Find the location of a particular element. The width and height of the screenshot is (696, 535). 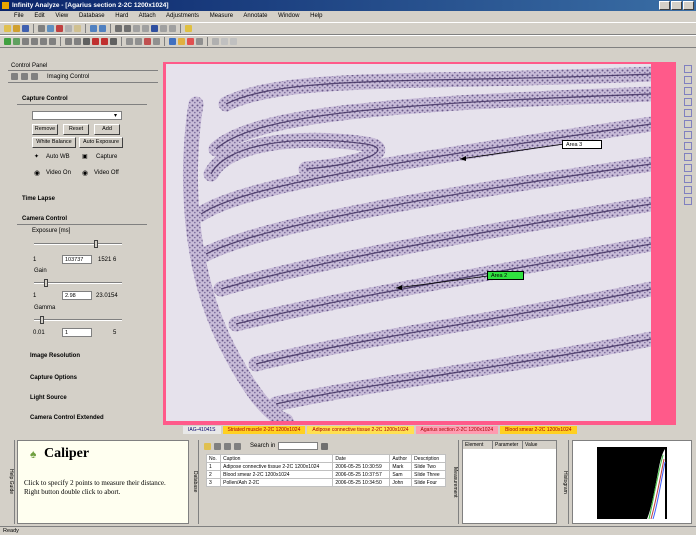

menu-help: Help is located at coordinates (316, 16).